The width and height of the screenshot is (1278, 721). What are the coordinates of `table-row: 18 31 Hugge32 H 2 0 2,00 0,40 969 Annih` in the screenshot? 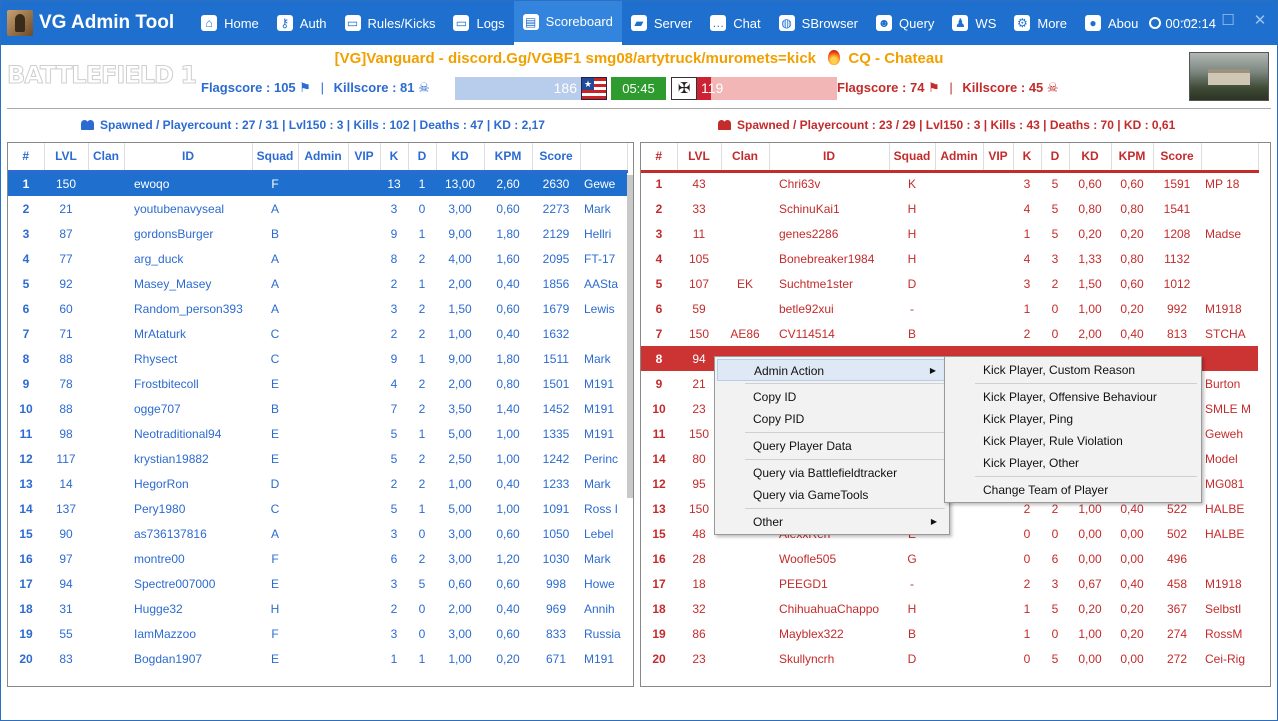 It's located at (317, 608).